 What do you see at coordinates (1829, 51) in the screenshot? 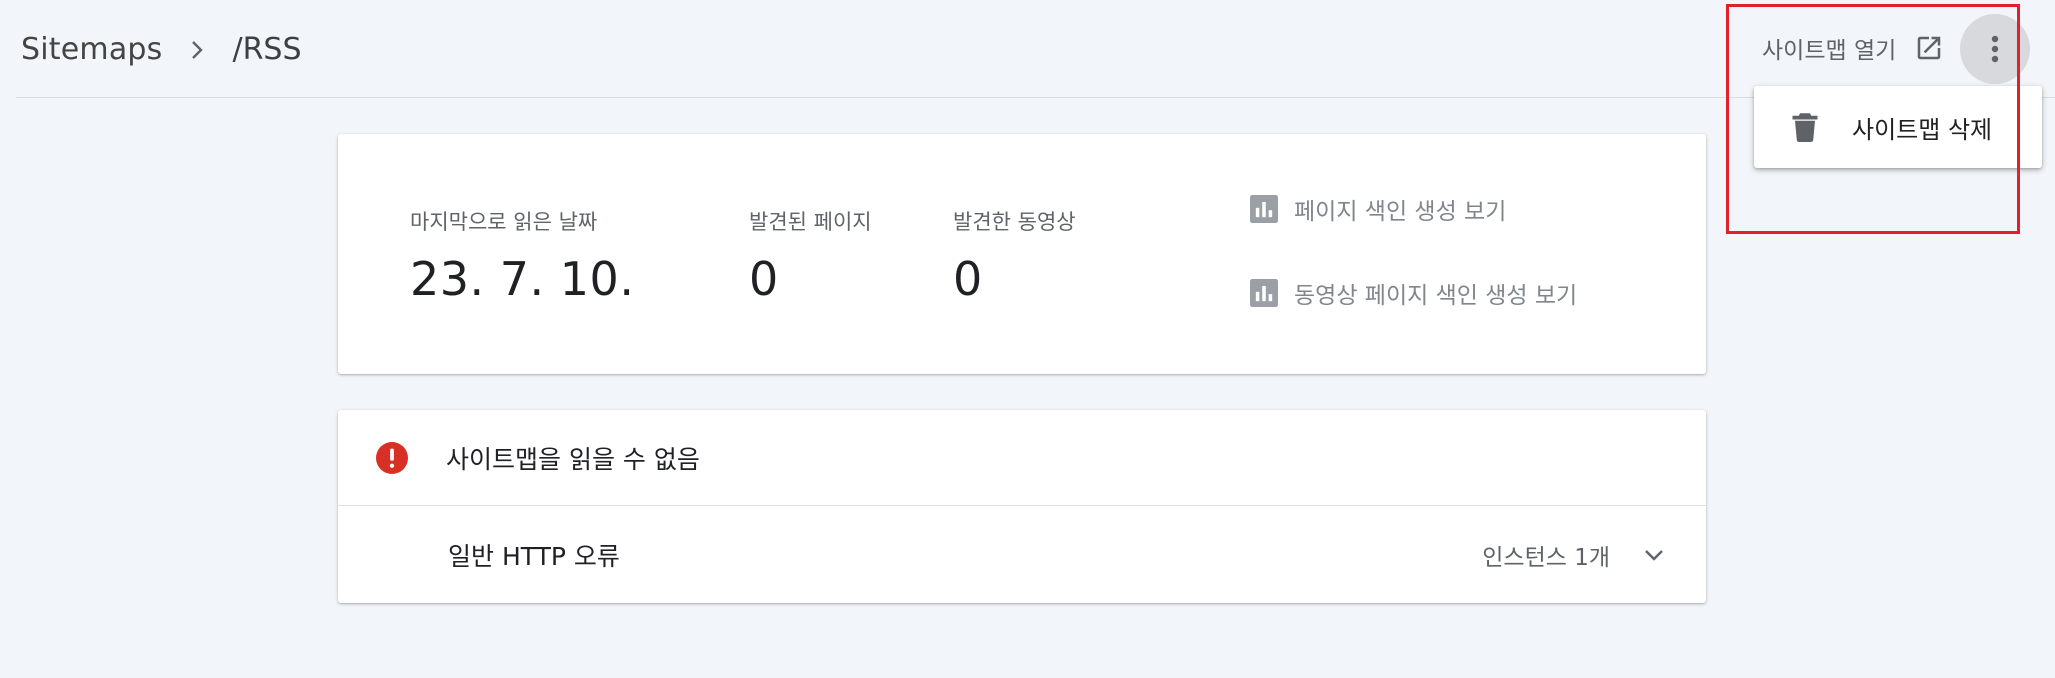
I see `open-sitemap-label: 사이트맵 열기` at bounding box center [1829, 51].